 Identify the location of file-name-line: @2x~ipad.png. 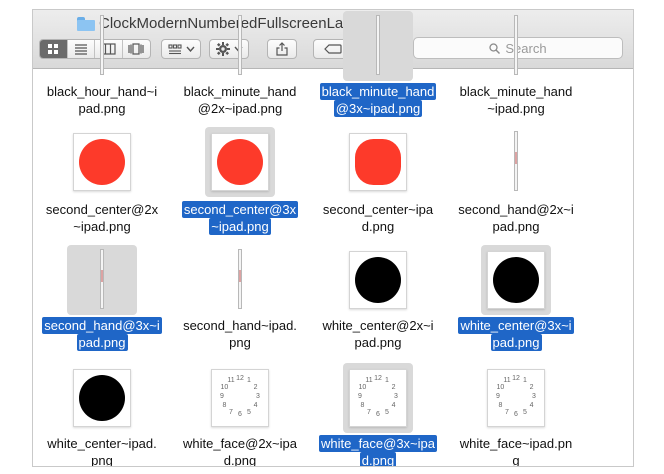
(240, 108).